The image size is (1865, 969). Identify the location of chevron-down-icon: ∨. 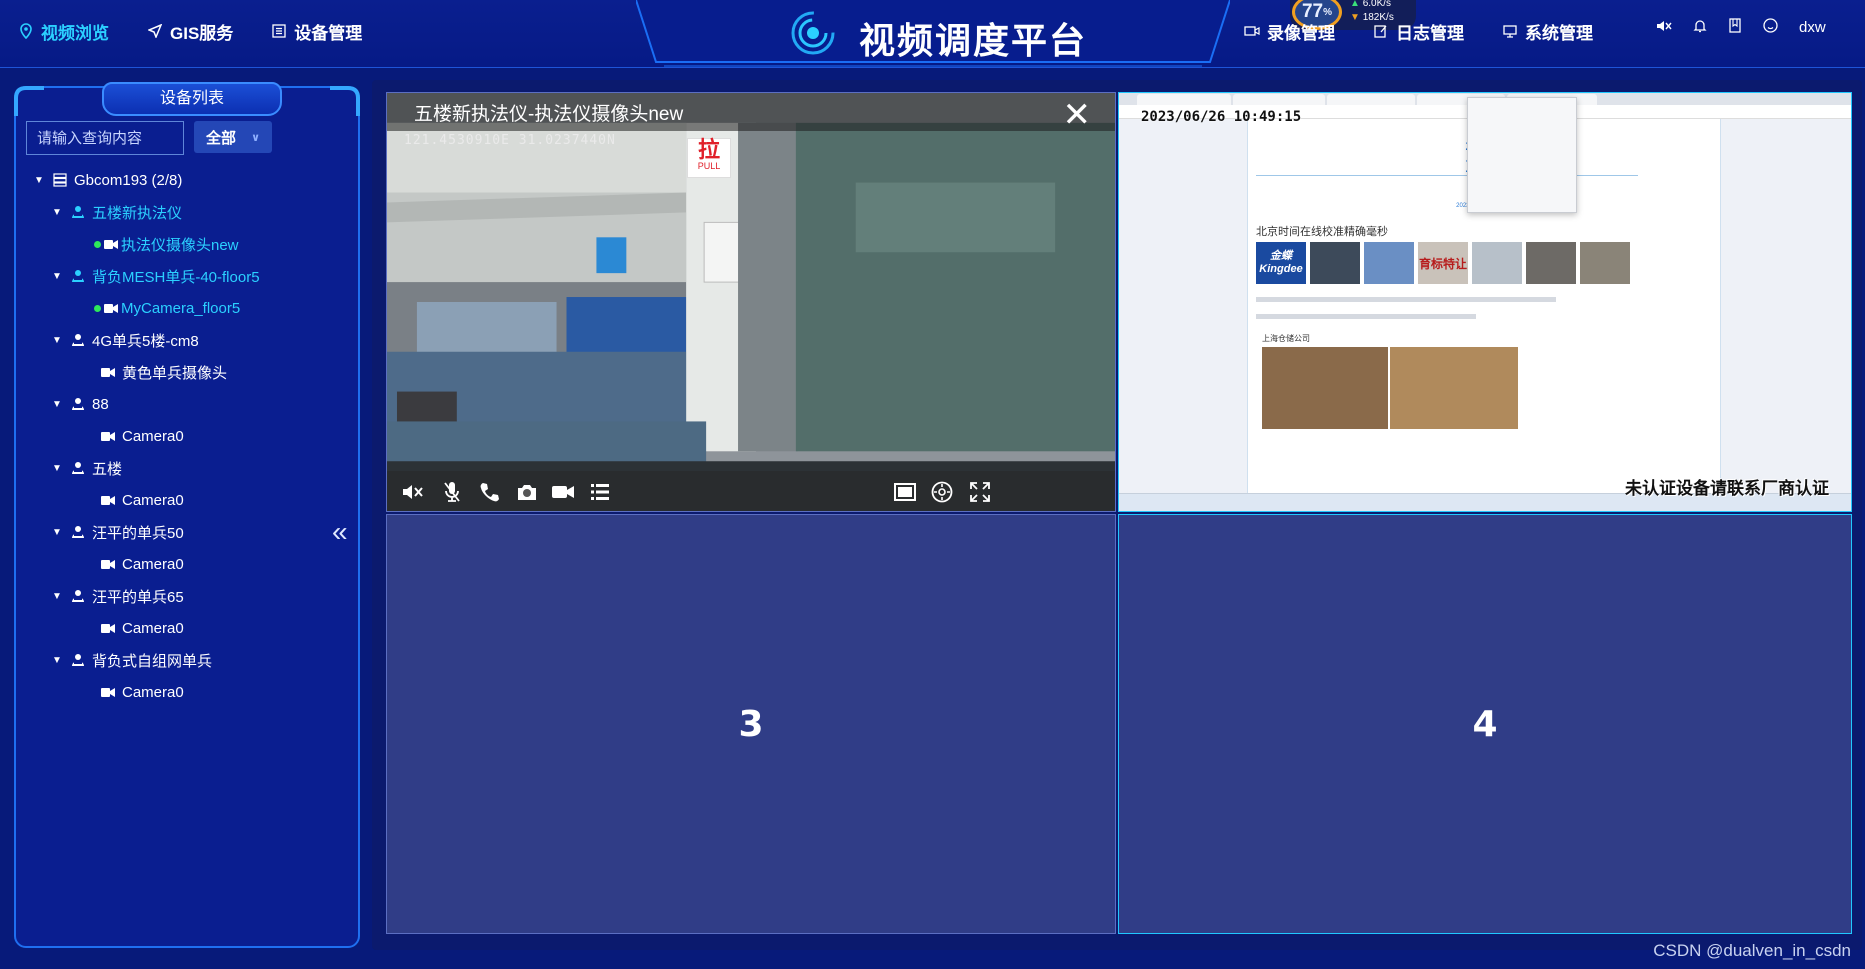
(255, 137).